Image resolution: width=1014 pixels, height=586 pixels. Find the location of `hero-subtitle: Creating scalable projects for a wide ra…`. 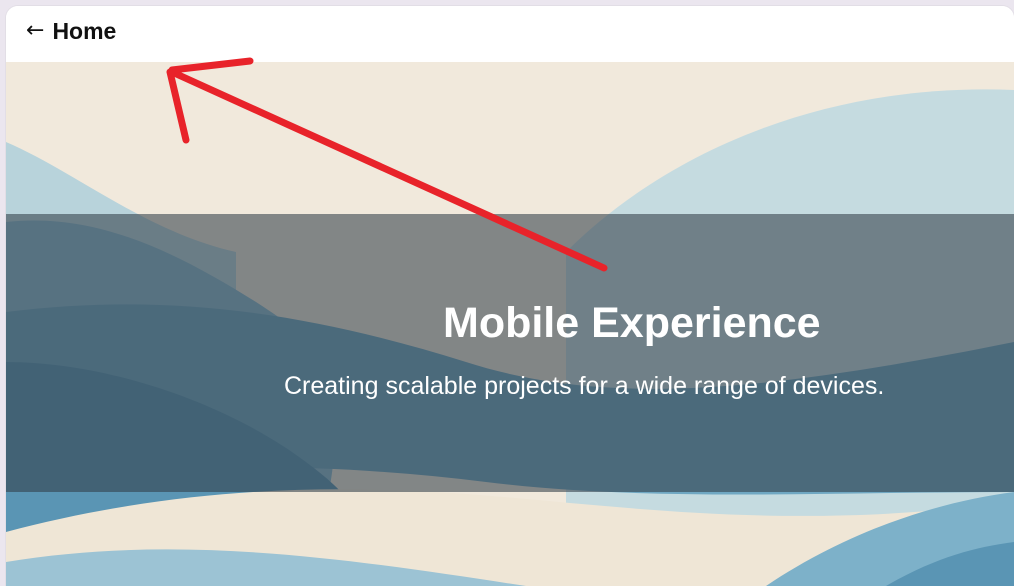

hero-subtitle: Creating scalable projects for a wide ra… is located at coordinates (584, 386).